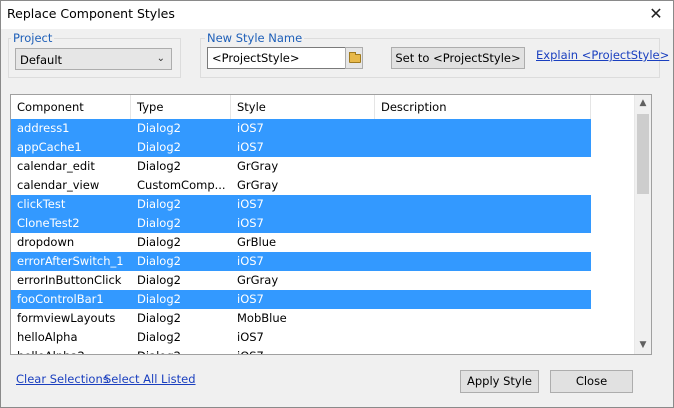 The height and width of the screenshot is (408, 674). Describe the element at coordinates (41, 204) in the screenshot. I see `cell-component: clickTest` at that location.